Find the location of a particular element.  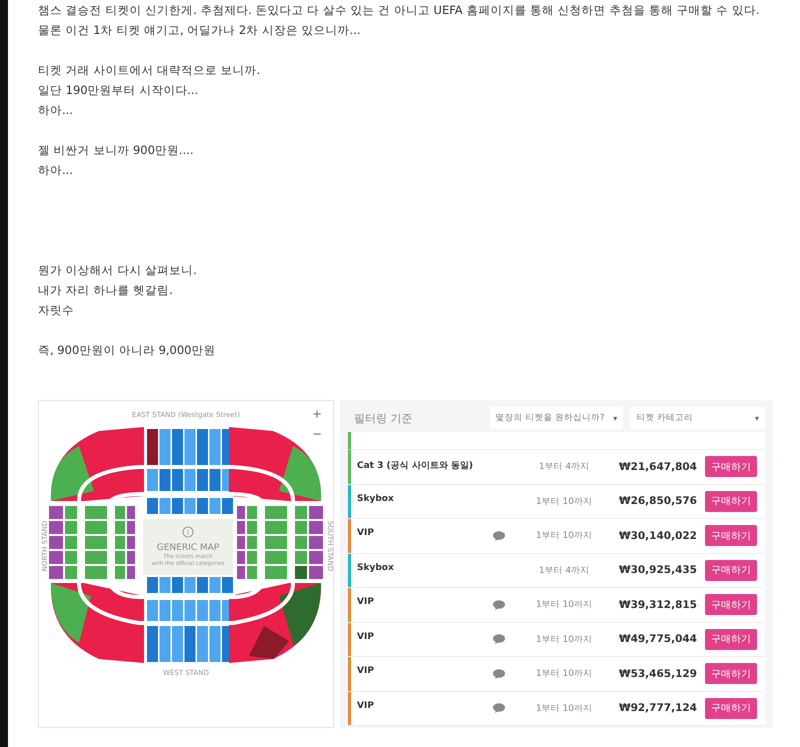

dropdown: 몇장의 티켓을 원하십니까? ▾ is located at coordinates (557, 418).